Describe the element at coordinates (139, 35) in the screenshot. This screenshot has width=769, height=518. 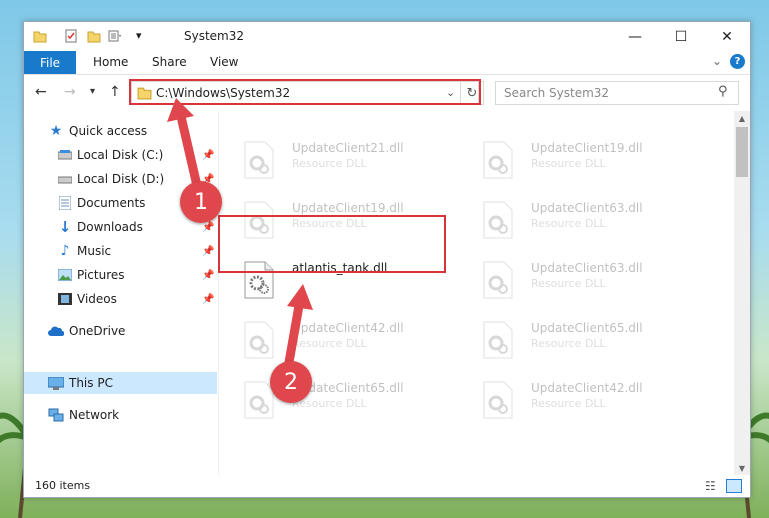
I see `qat-dropdown-icon: ▾` at that location.